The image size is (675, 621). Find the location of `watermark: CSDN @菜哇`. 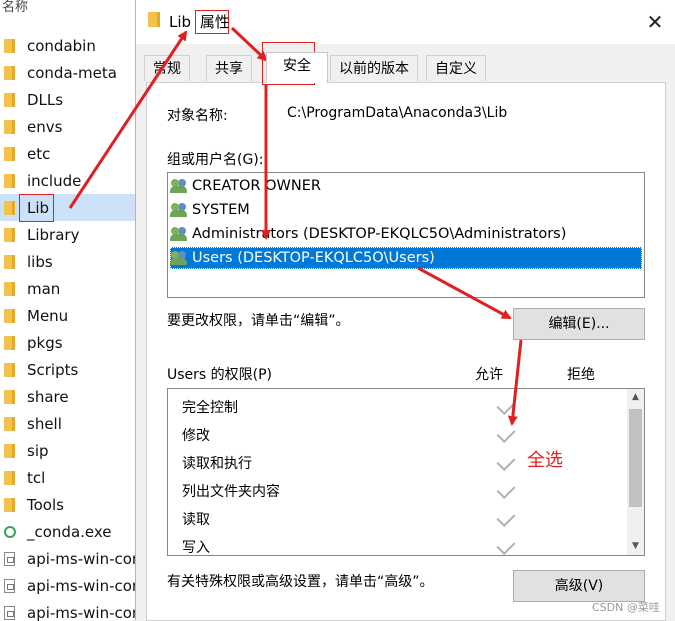

watermark: CSDN @菜哇 is located at coordinates (626, 607).